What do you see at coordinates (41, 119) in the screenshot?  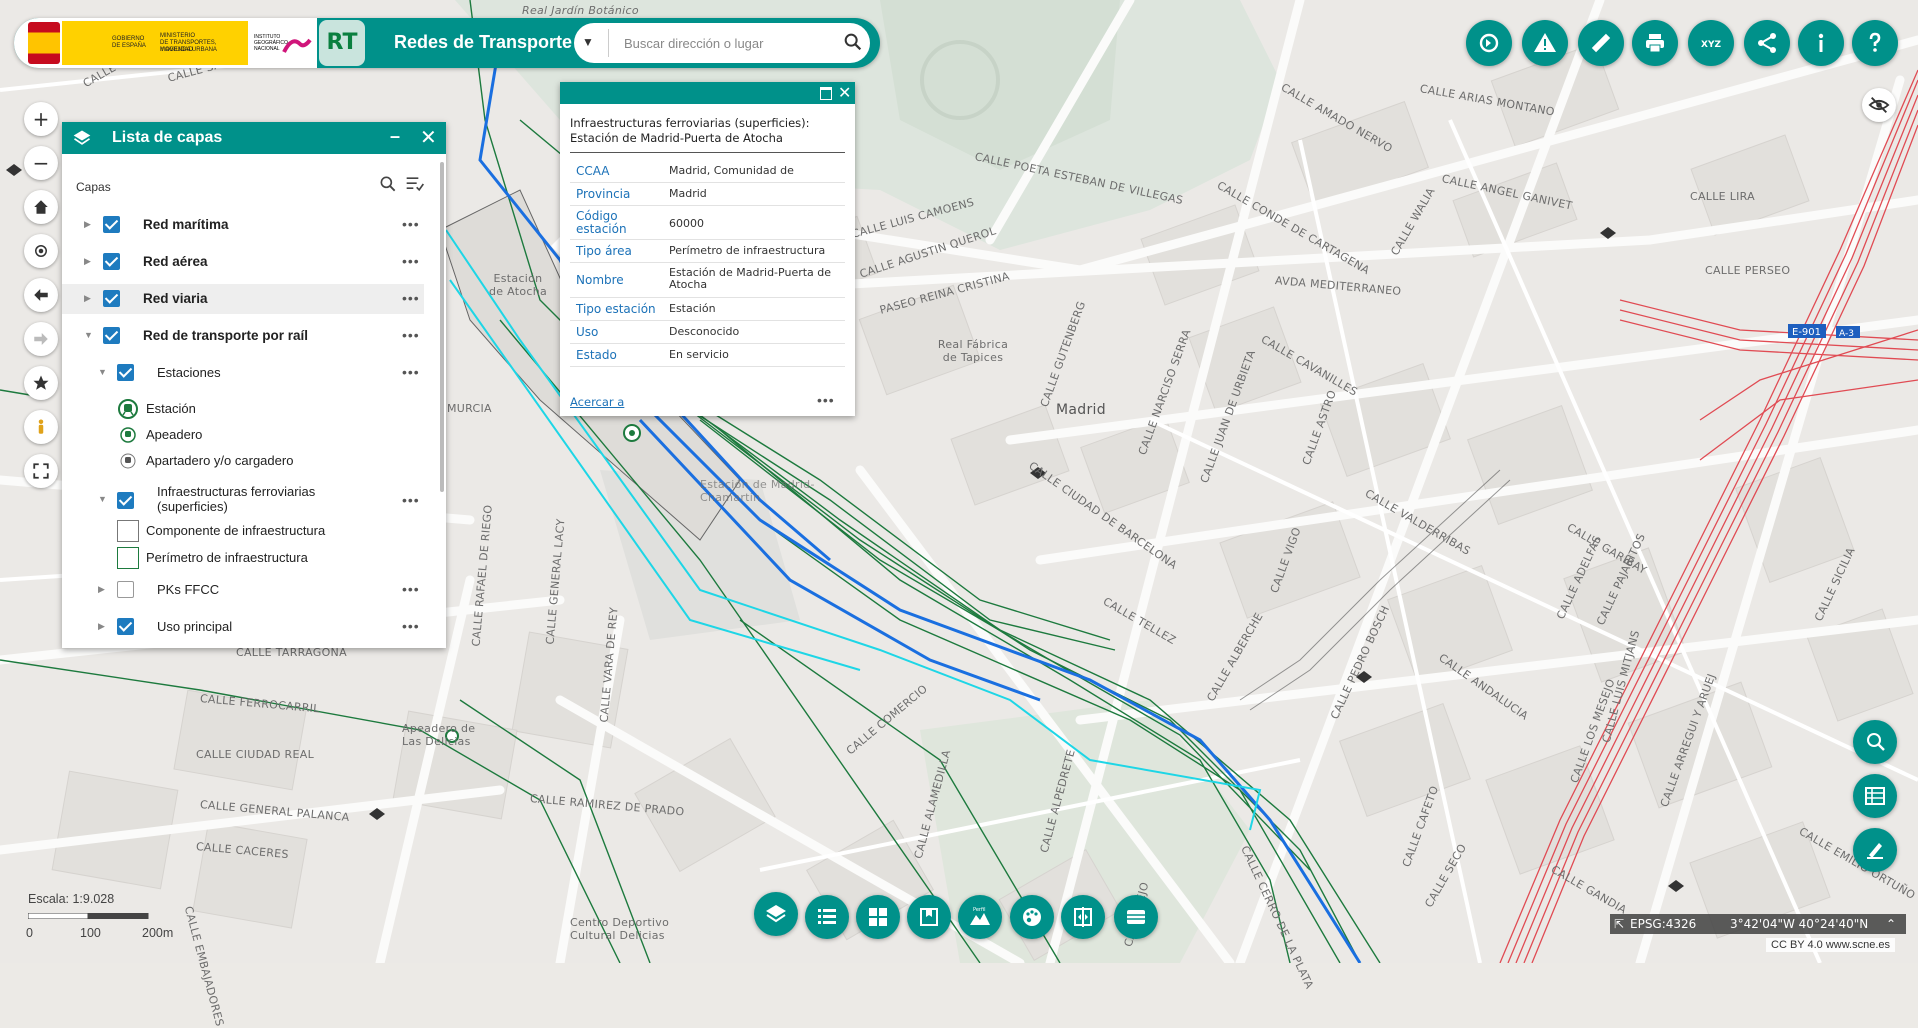 I see `zoom-in-icon: +` at bounding box center [41, 119].